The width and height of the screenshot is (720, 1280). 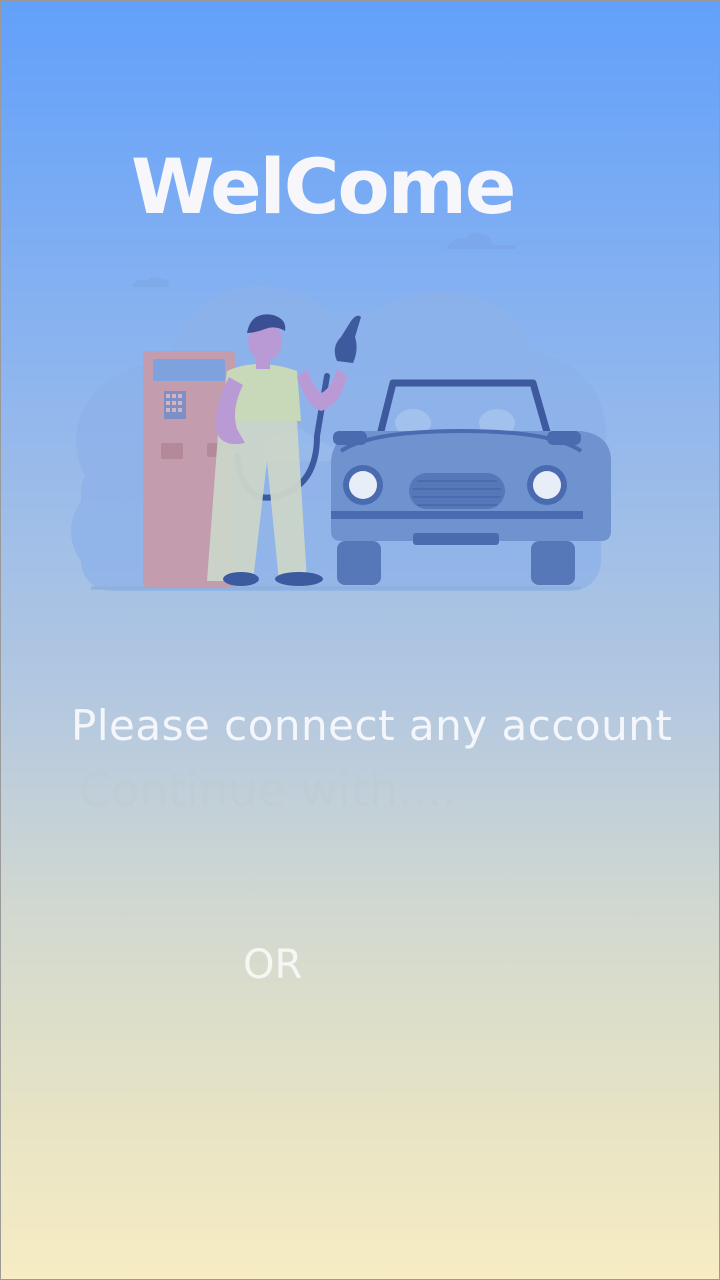 What do you see at coordinates (372, 725) in the screenshot?
I see `connect-account-message: Please connect any account` at bounding box center [372, 725].